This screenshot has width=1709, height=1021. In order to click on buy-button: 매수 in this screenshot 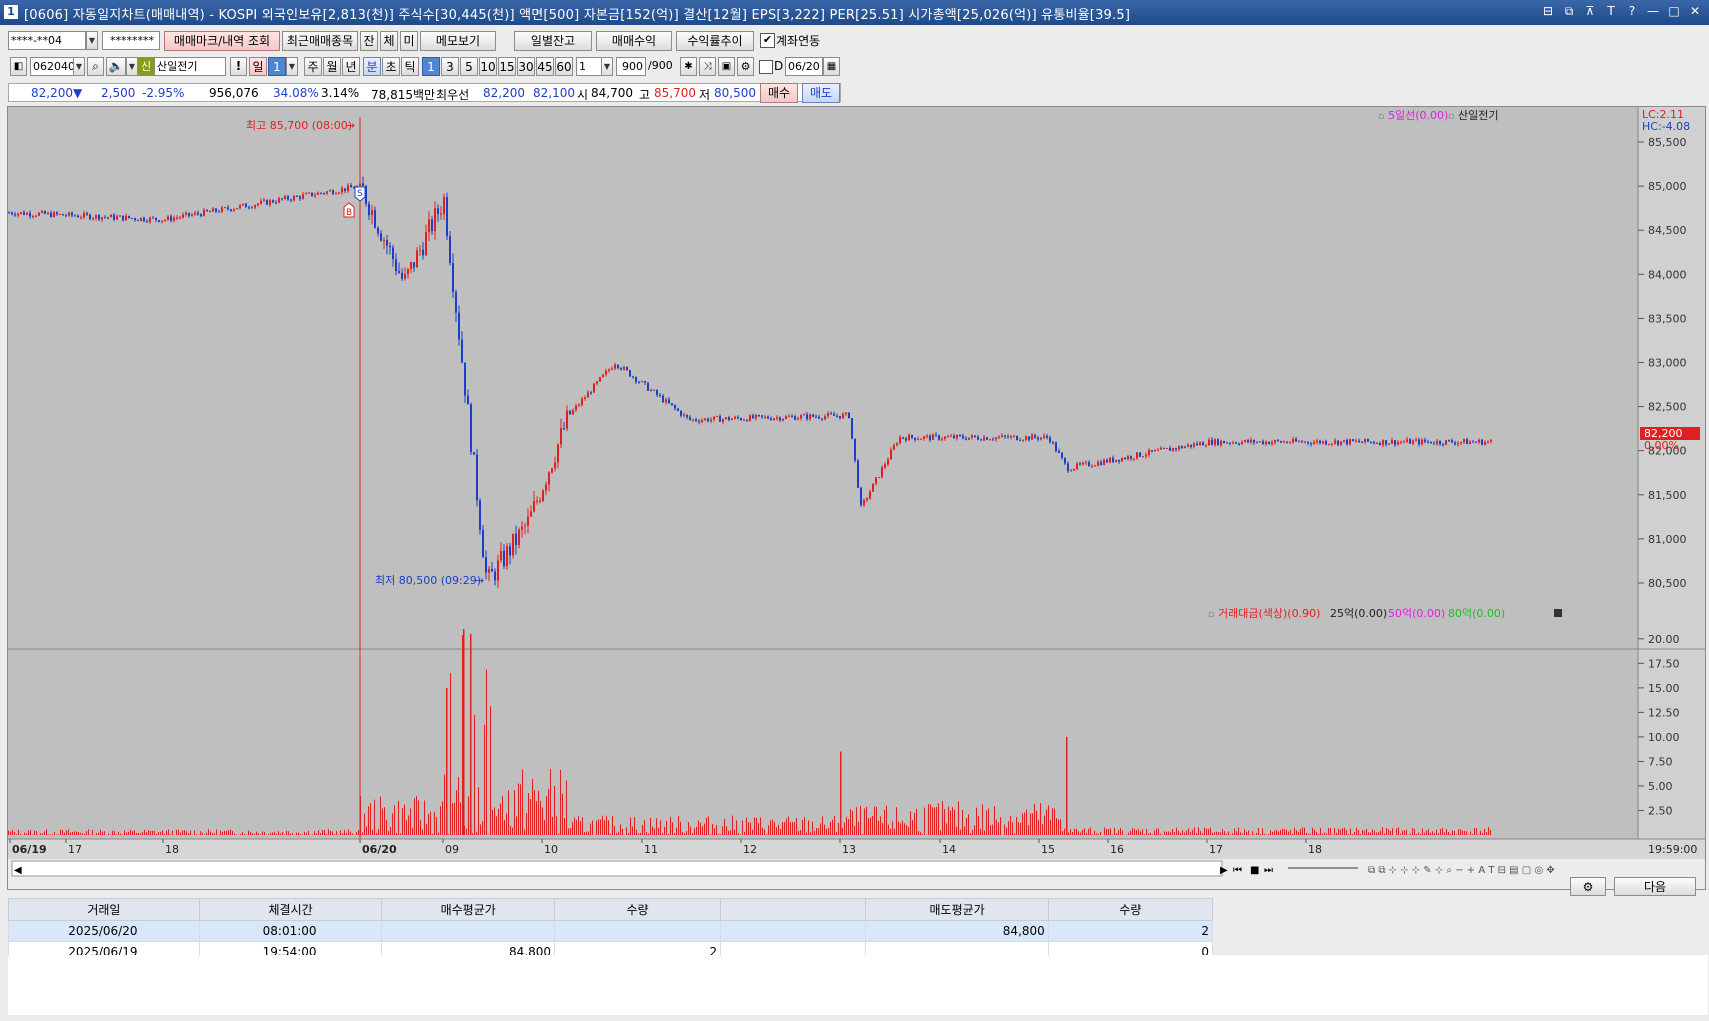, I will do `click(779, 93)`.